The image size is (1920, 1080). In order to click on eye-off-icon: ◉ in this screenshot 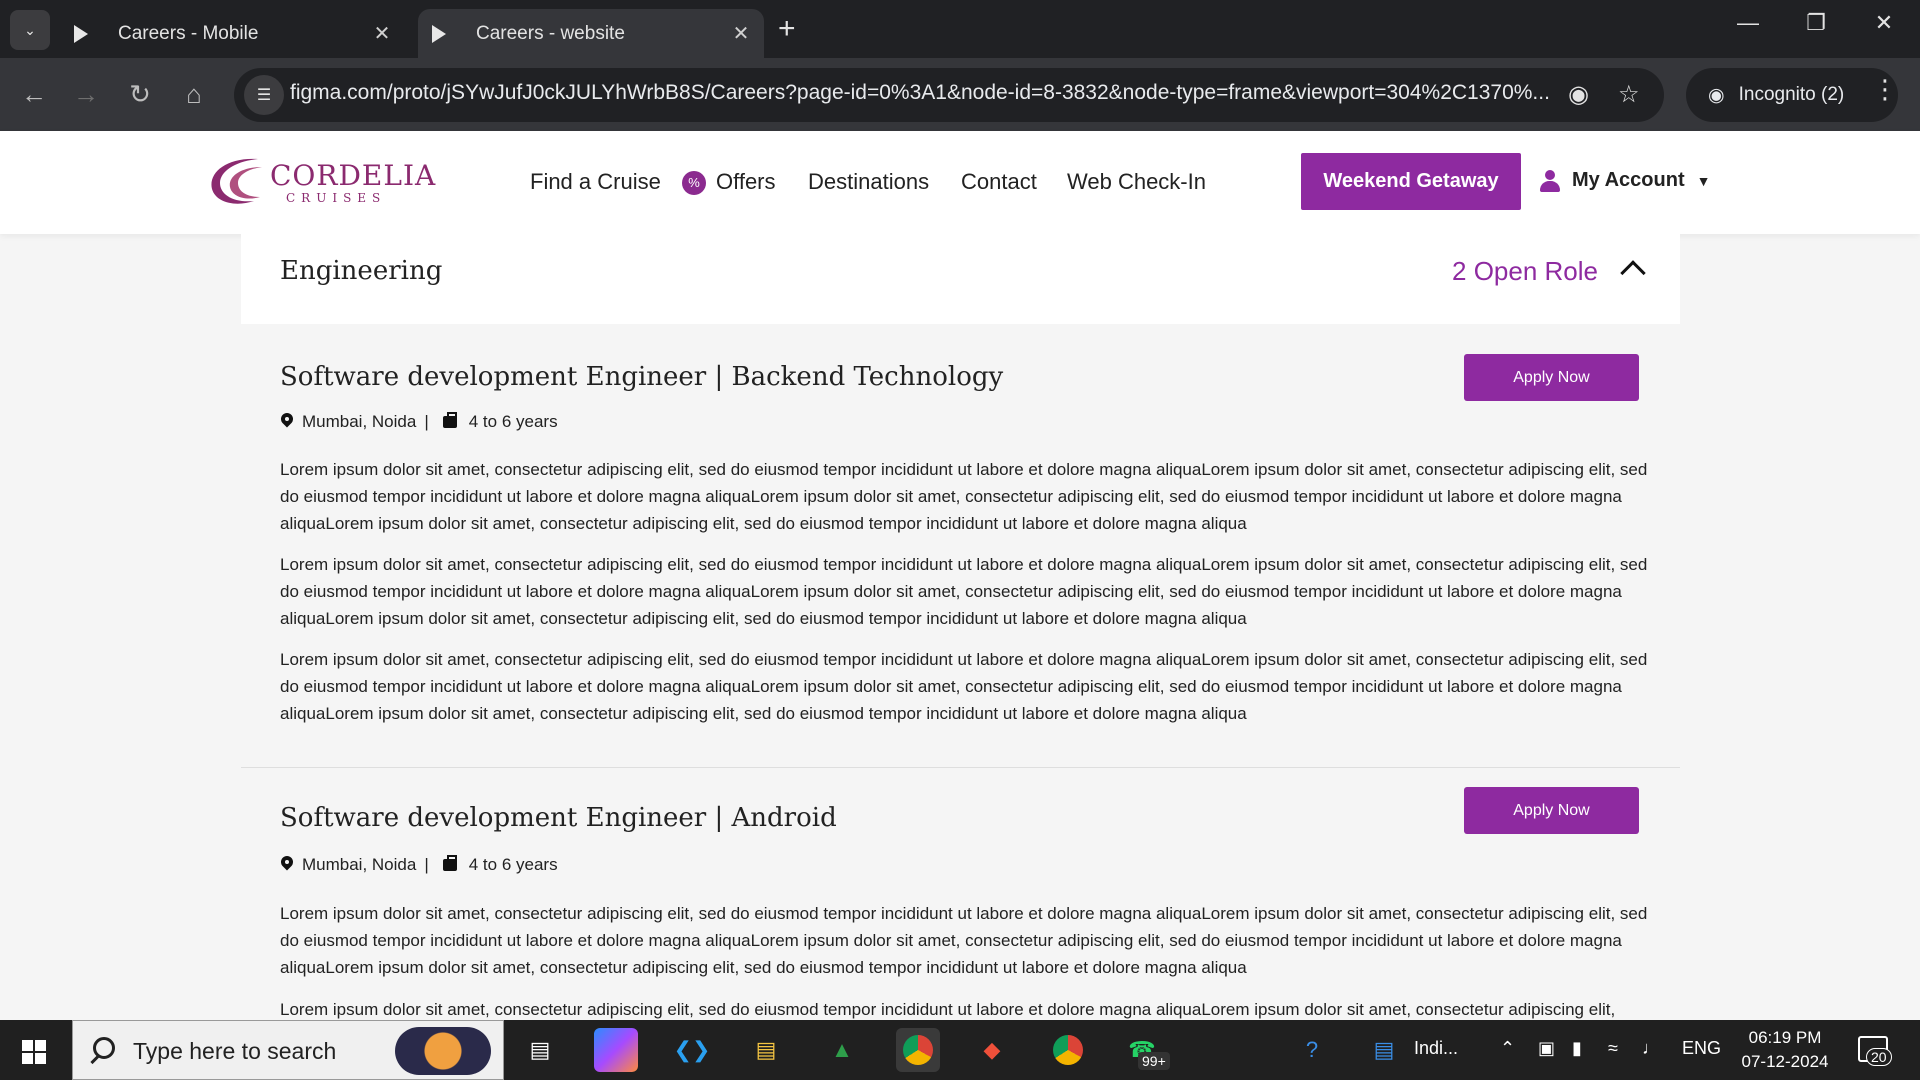, I will do `click(1578, 94)`.